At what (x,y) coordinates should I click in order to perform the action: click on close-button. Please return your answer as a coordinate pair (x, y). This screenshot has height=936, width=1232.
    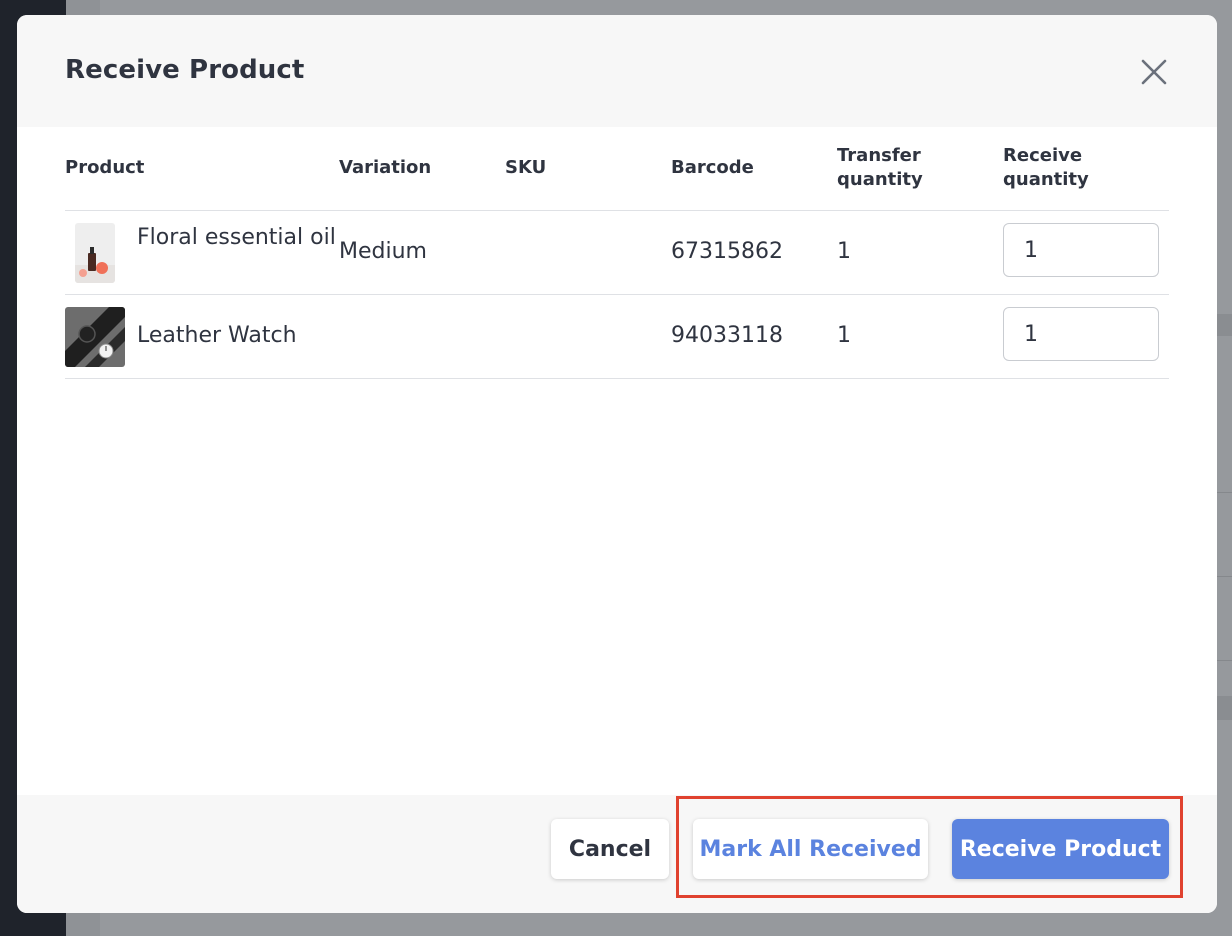
    Looking at the image, I should click on (1154, 72).